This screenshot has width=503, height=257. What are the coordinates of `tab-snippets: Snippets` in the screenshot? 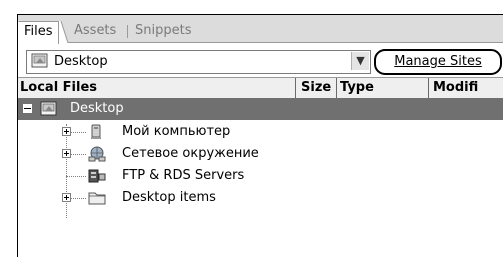 It's located at (163, 31).